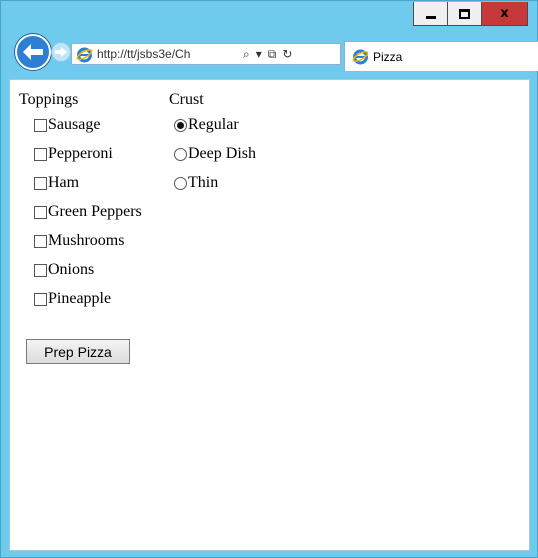 The height and width of the screenshot is (558, 538). I want to click on minimize-icon, so click(430, 17).